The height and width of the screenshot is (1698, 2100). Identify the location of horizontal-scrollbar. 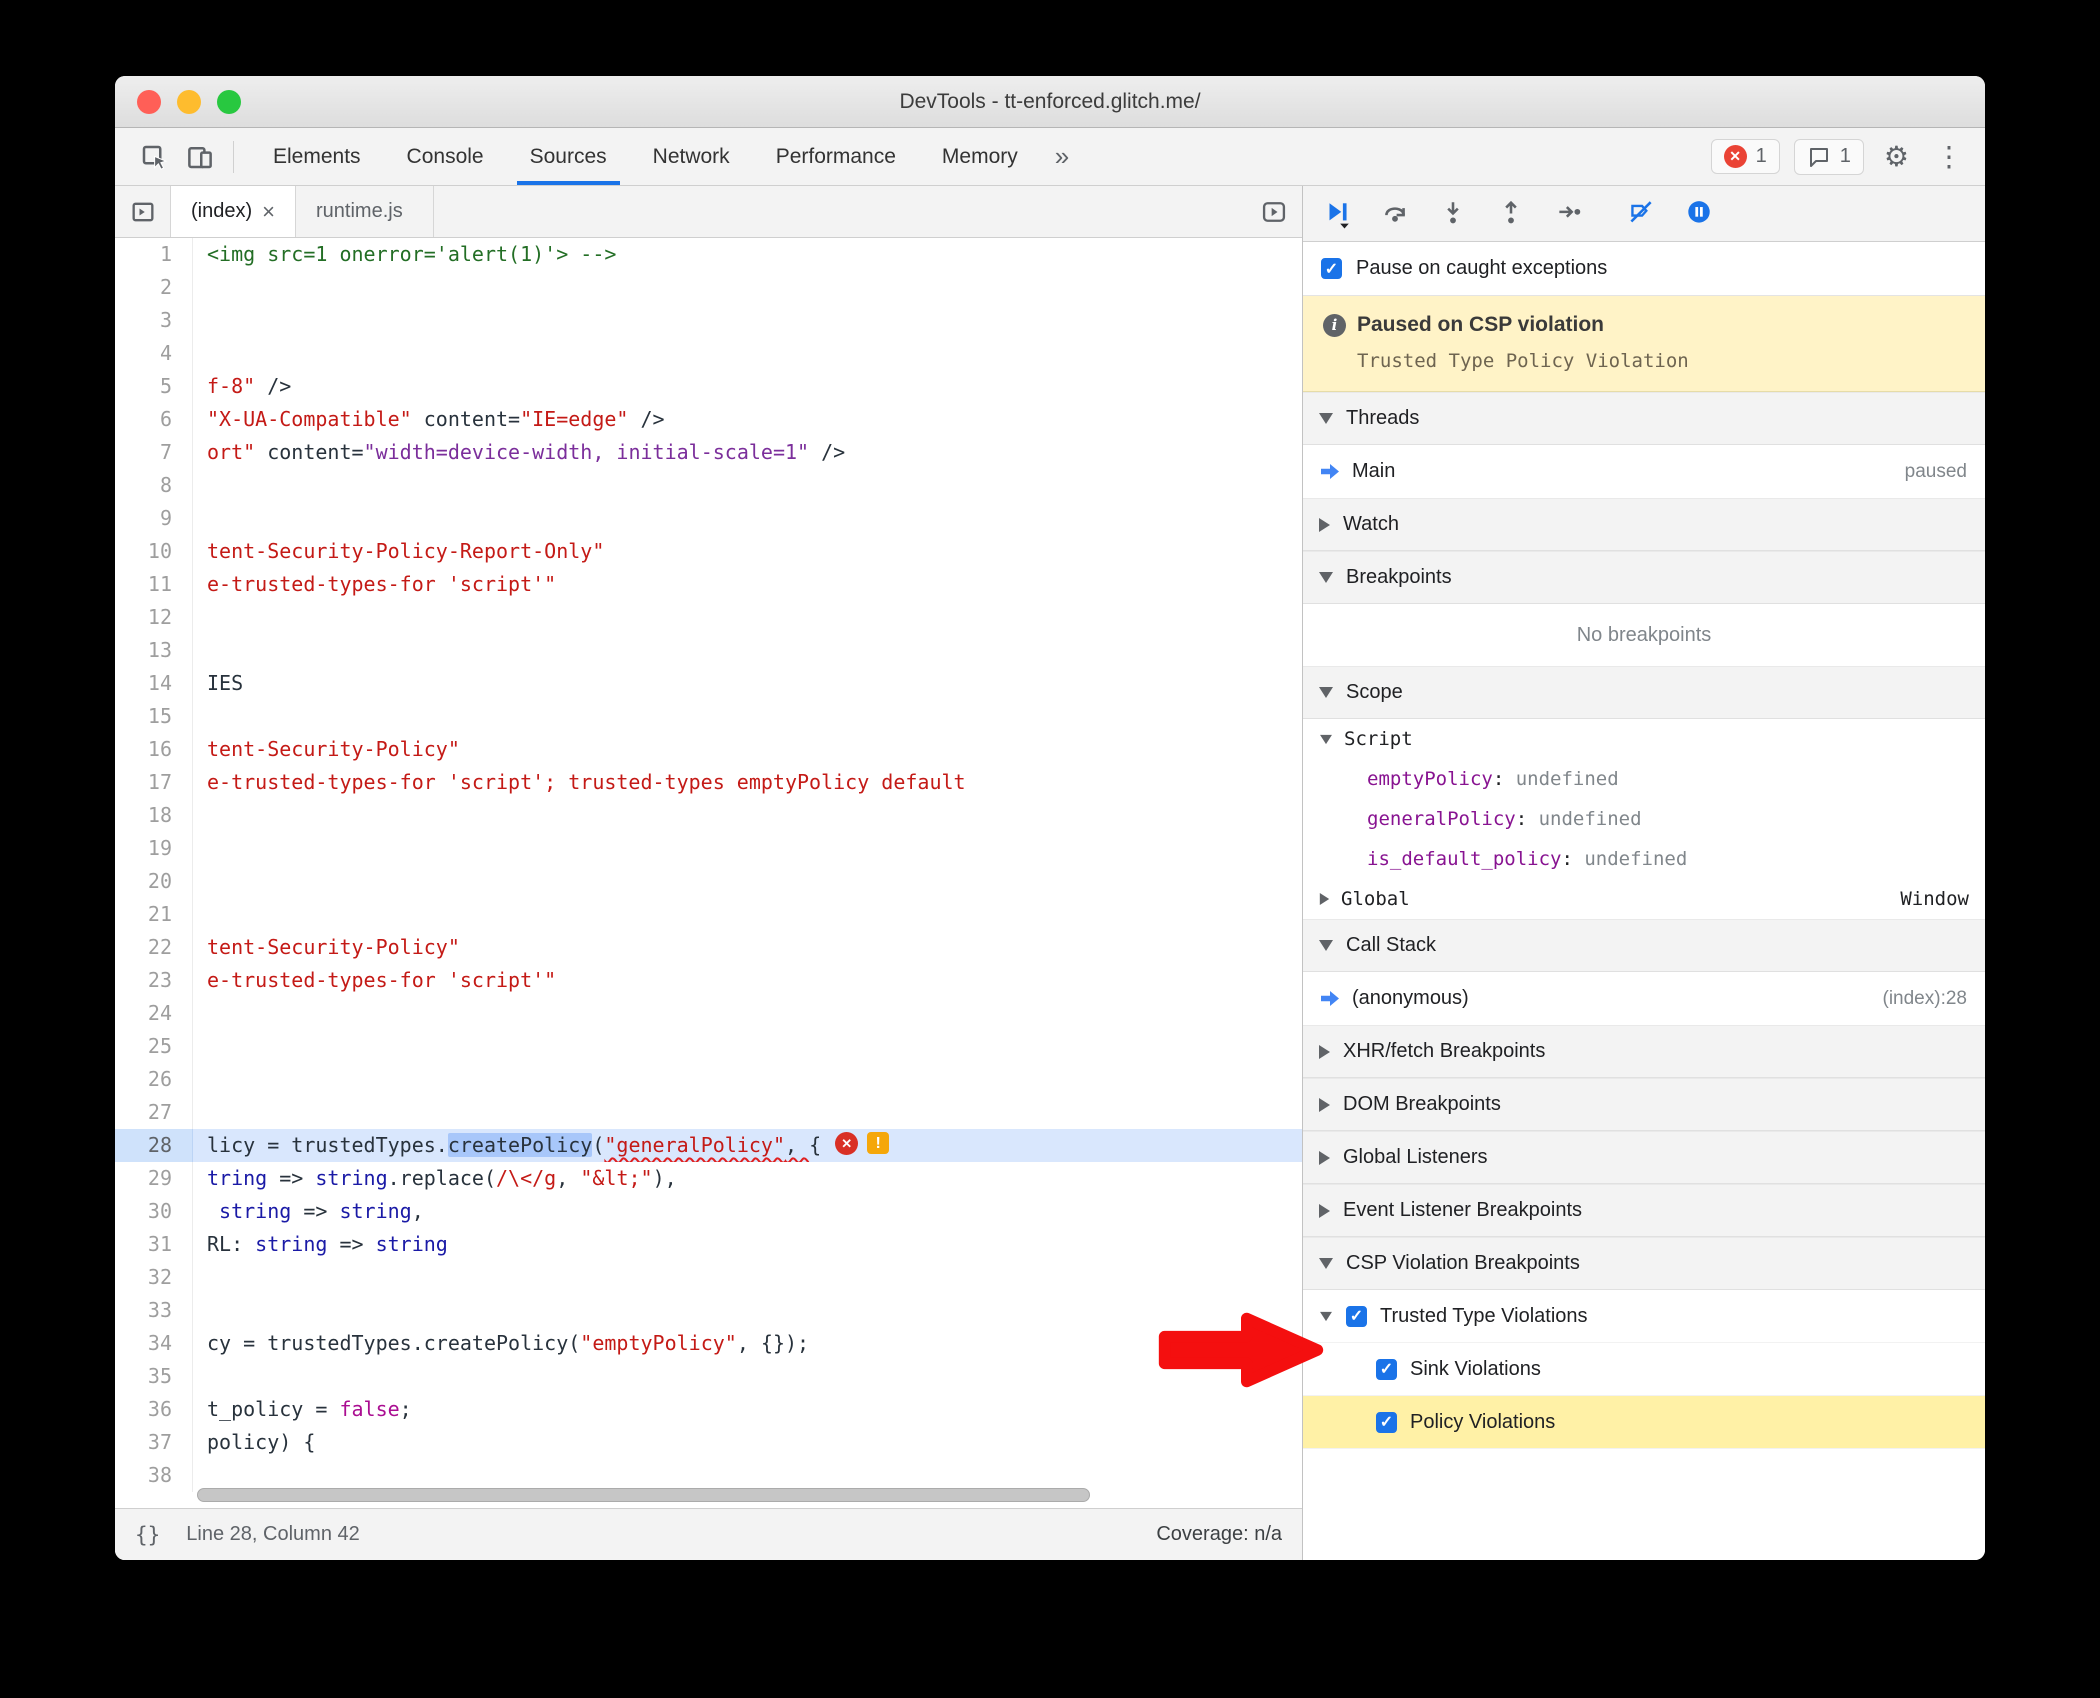
(741, 1495).